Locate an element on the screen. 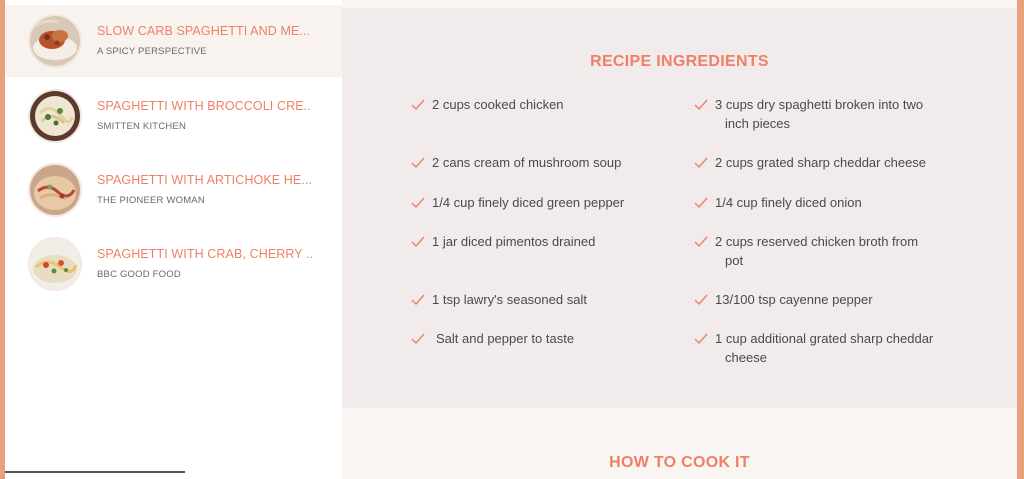  how-to-cook-heading: HOW TO COOK IT is located at coordinates (679, 462).